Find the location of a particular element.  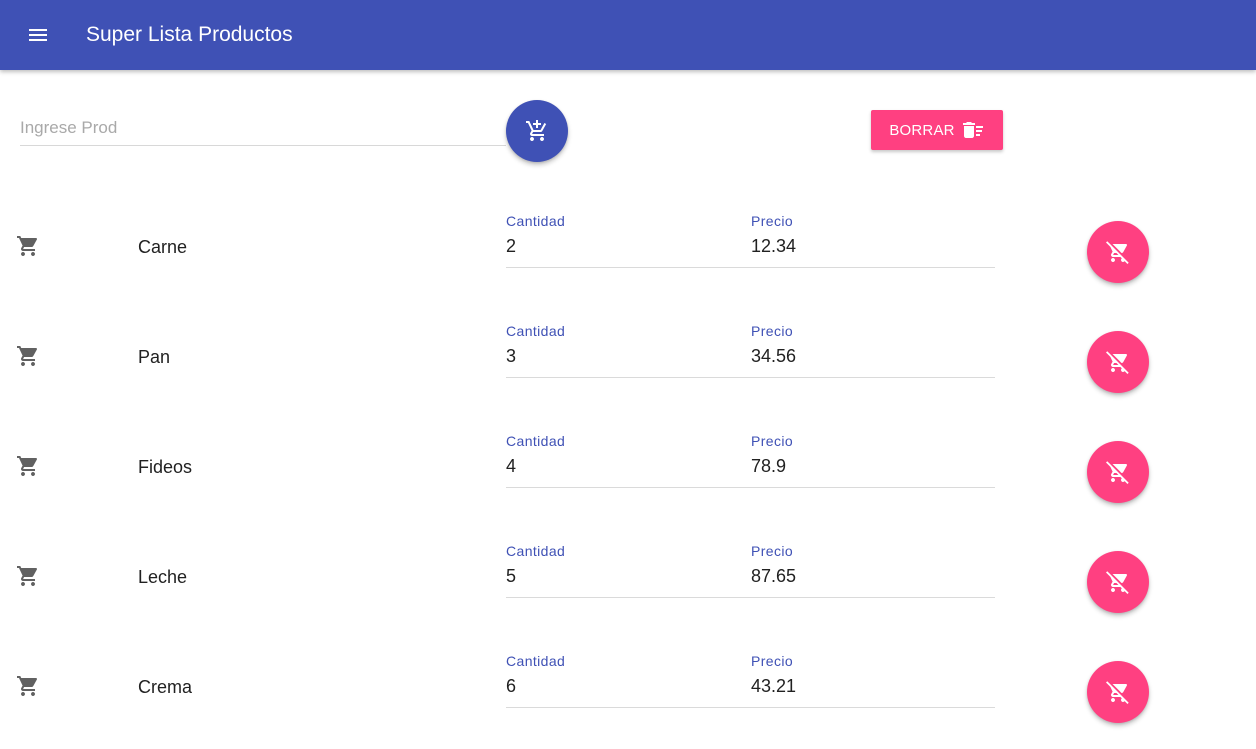

menu-button is located at coordinates (38, 35).